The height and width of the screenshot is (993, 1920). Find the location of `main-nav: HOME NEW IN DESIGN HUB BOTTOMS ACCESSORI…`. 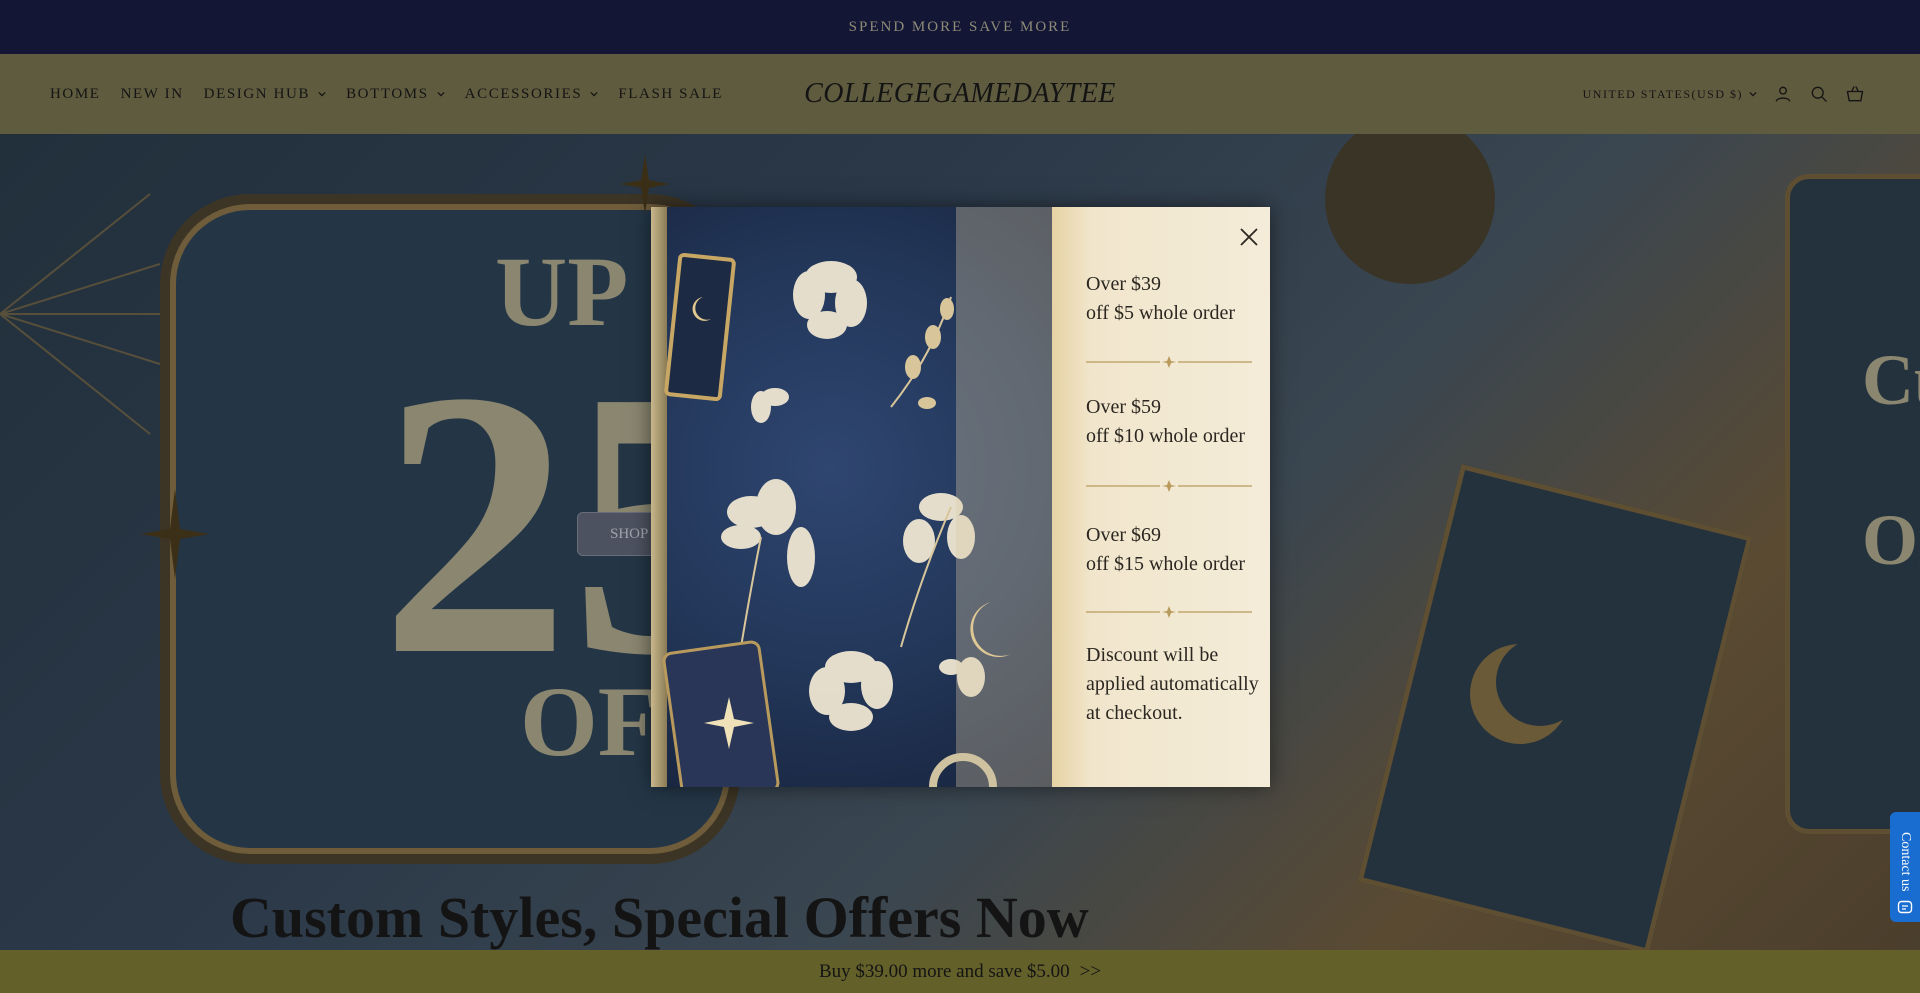

main-nav: HOME NEW IN DESIGN HUB BOTTOMS ACCESSORI… is located at coordinates (396, 94).